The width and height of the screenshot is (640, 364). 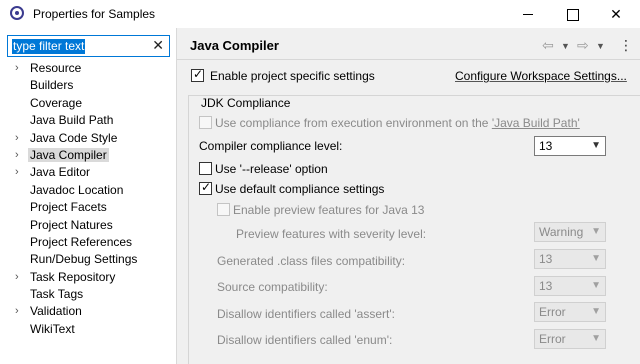 What do you see at coordinates (600, 46) in the screenshot?
I see `forward-history-dropdown-icon: ▼` at bounding box center [600, 46].